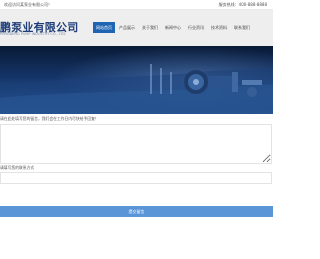 This screenshot has width=320, height=259. What do you see at coordinates (136, 178) in the screenshot?
I see `contact-input` at bounding box center [136, 178].